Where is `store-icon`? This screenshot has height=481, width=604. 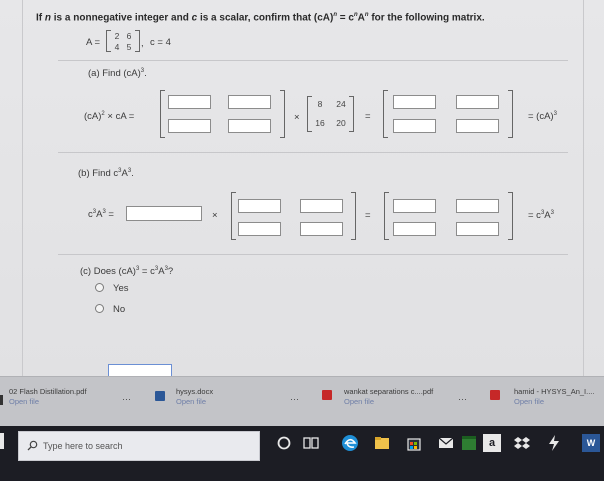
store-icon is located at coordinates (414, 443).